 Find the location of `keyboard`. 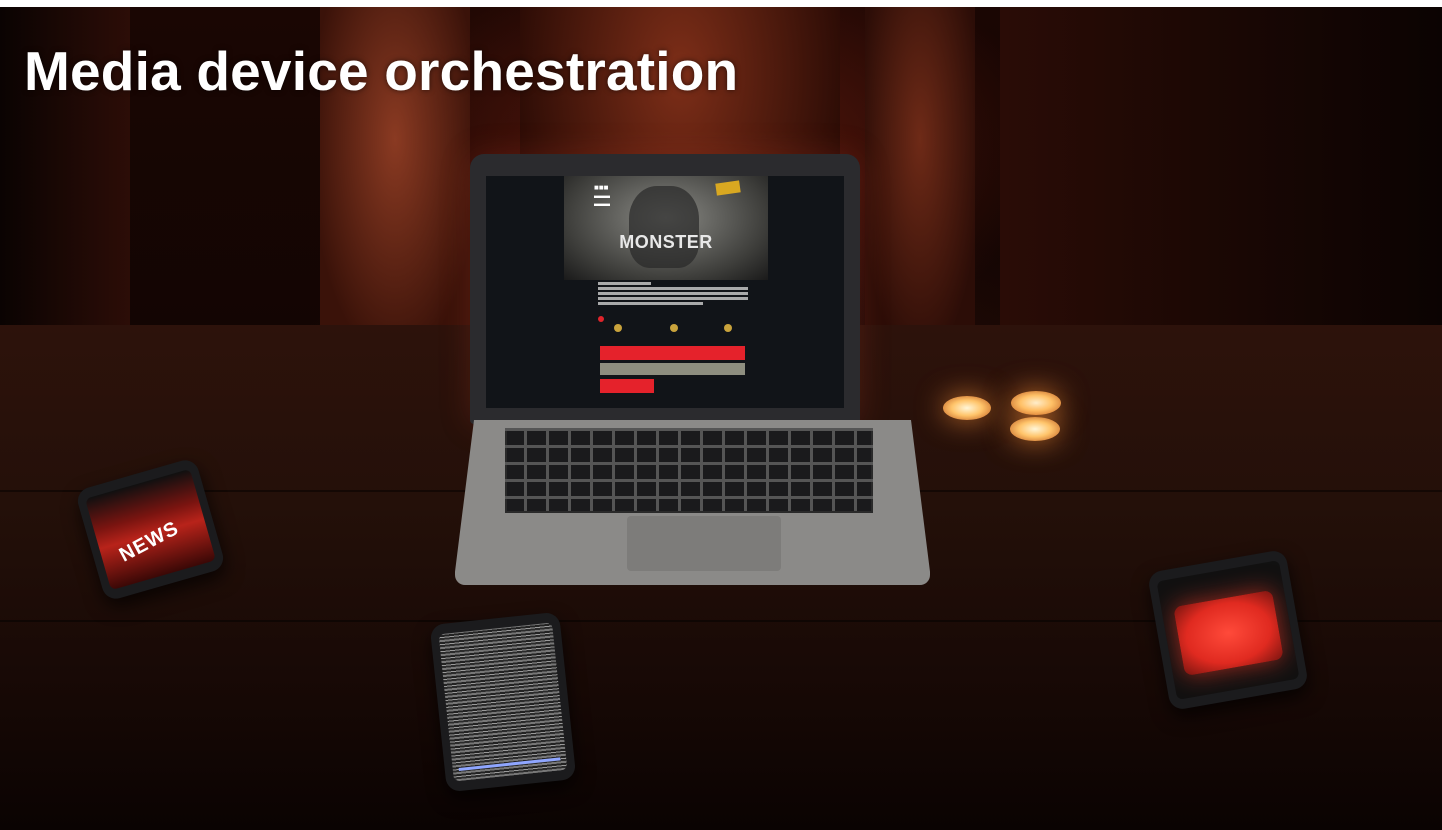

keyboard is located at coordinates (689, 470).